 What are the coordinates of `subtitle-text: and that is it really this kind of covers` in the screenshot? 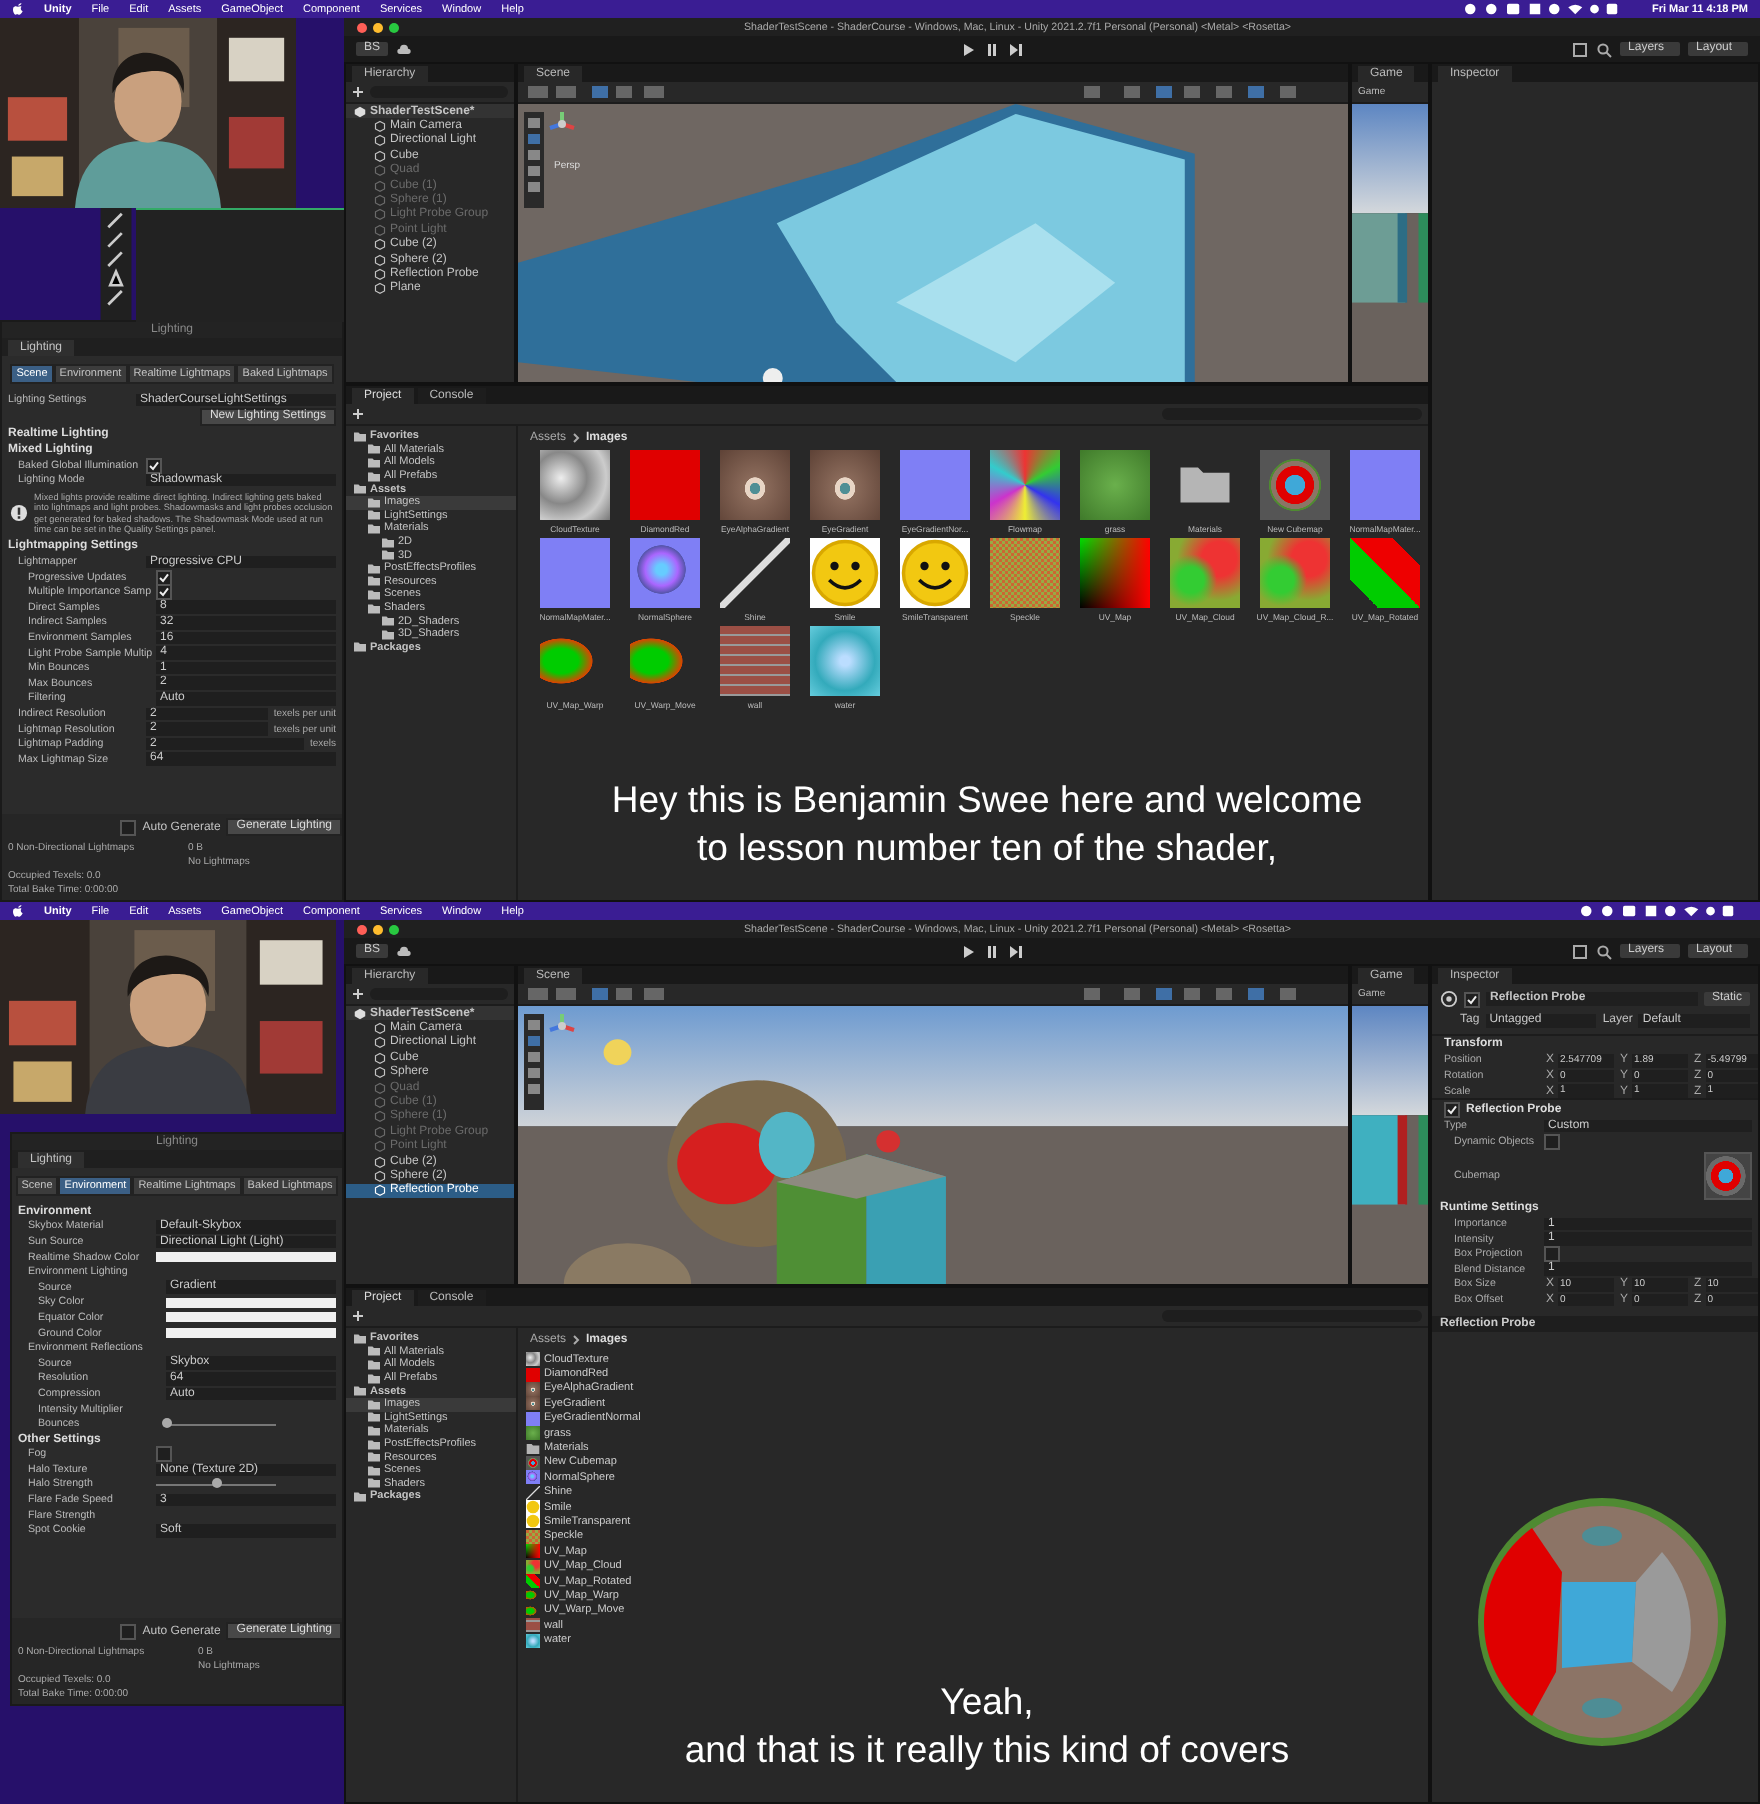 It's located at (987, 1750).